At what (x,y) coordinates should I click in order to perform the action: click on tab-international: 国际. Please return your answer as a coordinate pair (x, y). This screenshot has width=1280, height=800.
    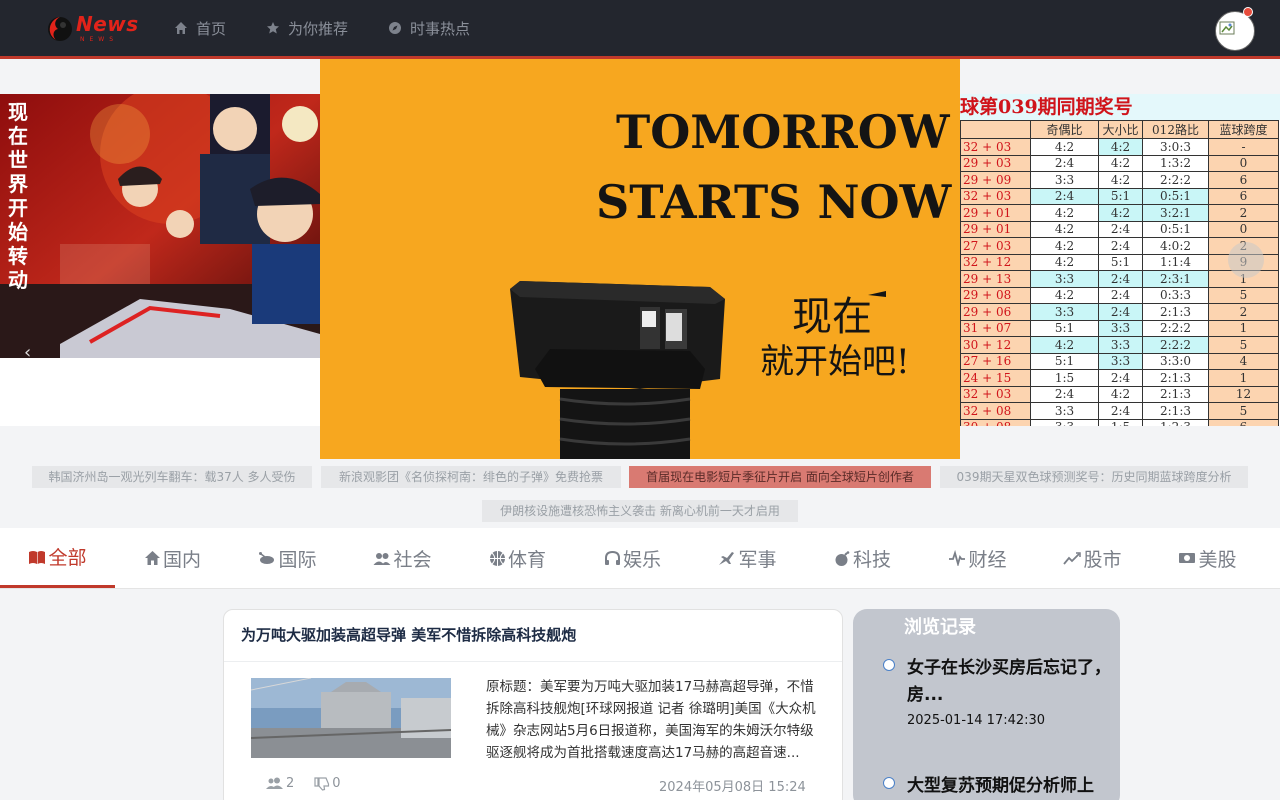
    Looking at the image, I should click on (287, 558).